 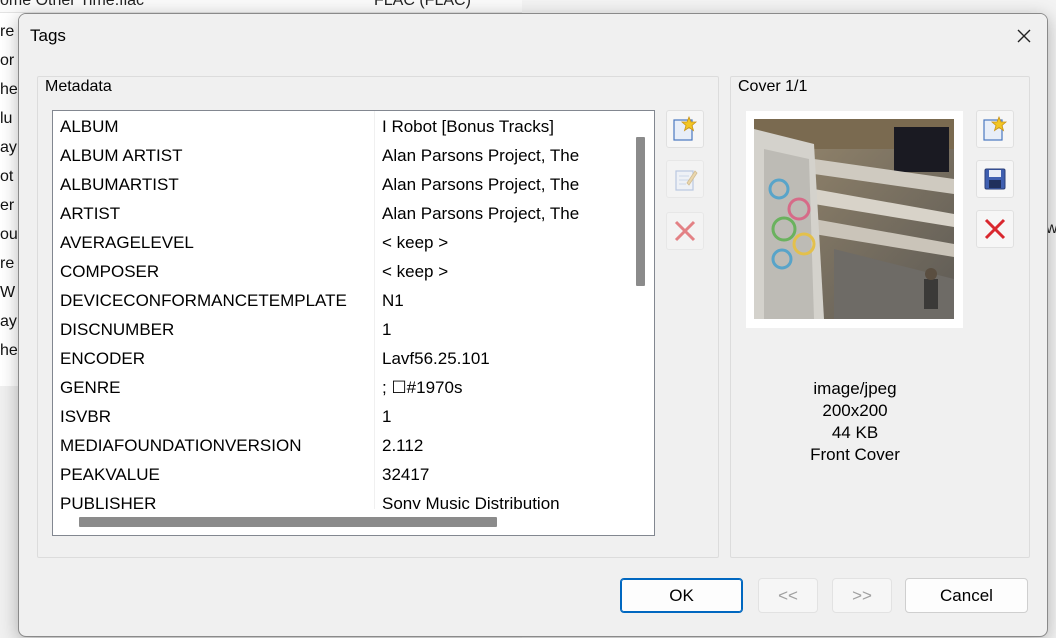 What do you see at coordinates (110, 271) in the screenshot?
I see `tag-name: COMPOSER` at bounding box center [110, 271].